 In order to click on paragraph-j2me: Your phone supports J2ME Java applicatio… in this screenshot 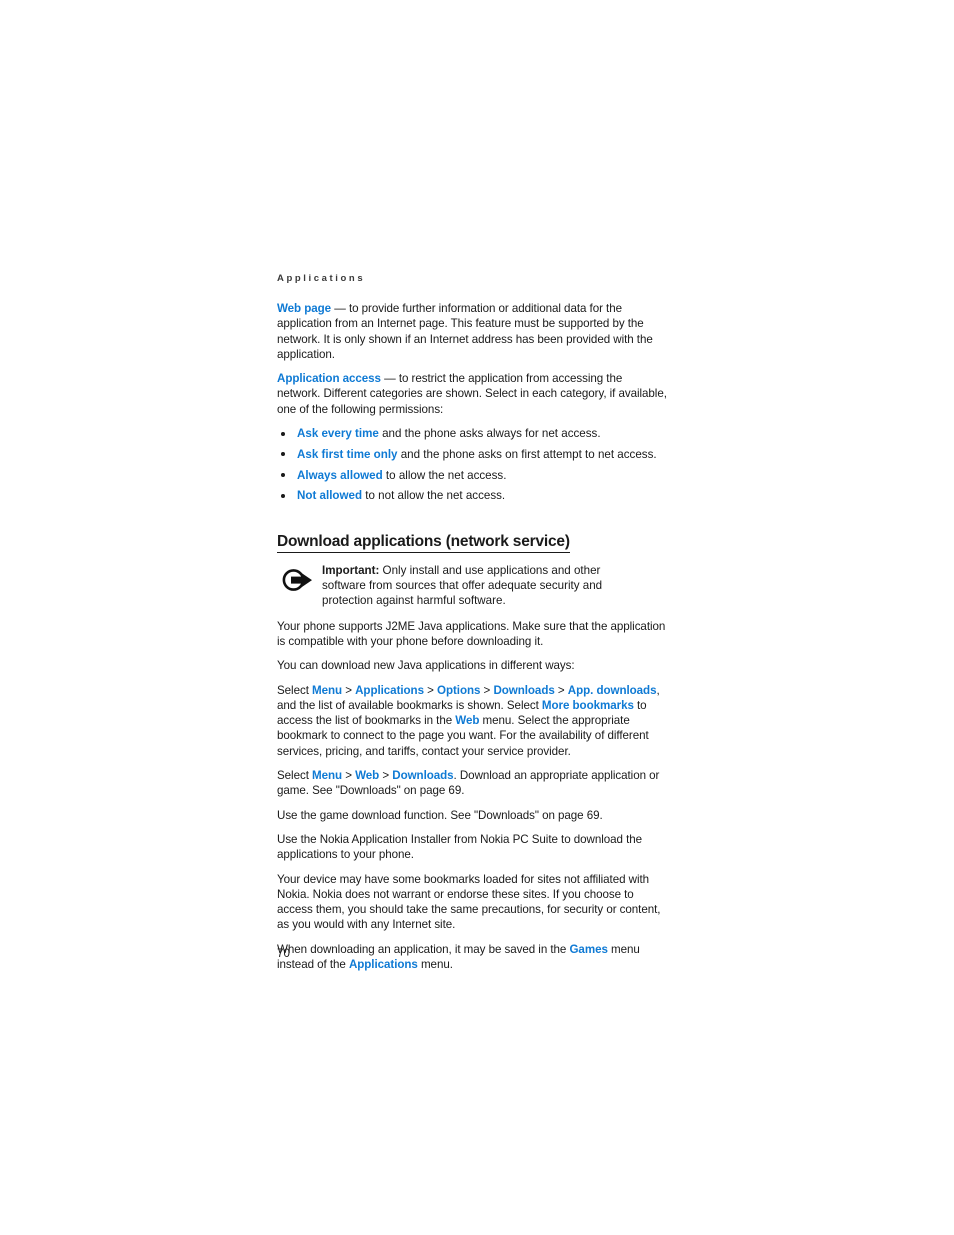, I will do `click(471, 633)`.